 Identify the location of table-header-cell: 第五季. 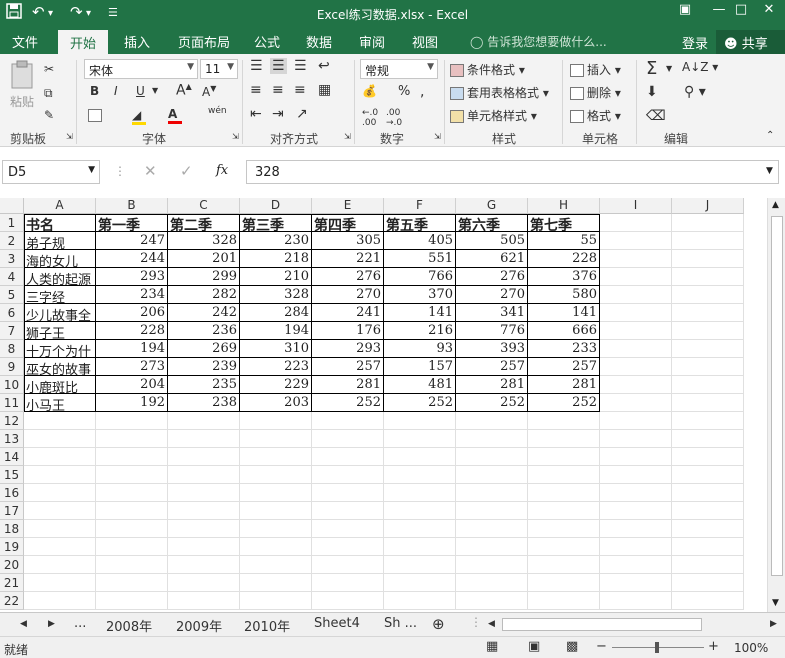
(420, 223).